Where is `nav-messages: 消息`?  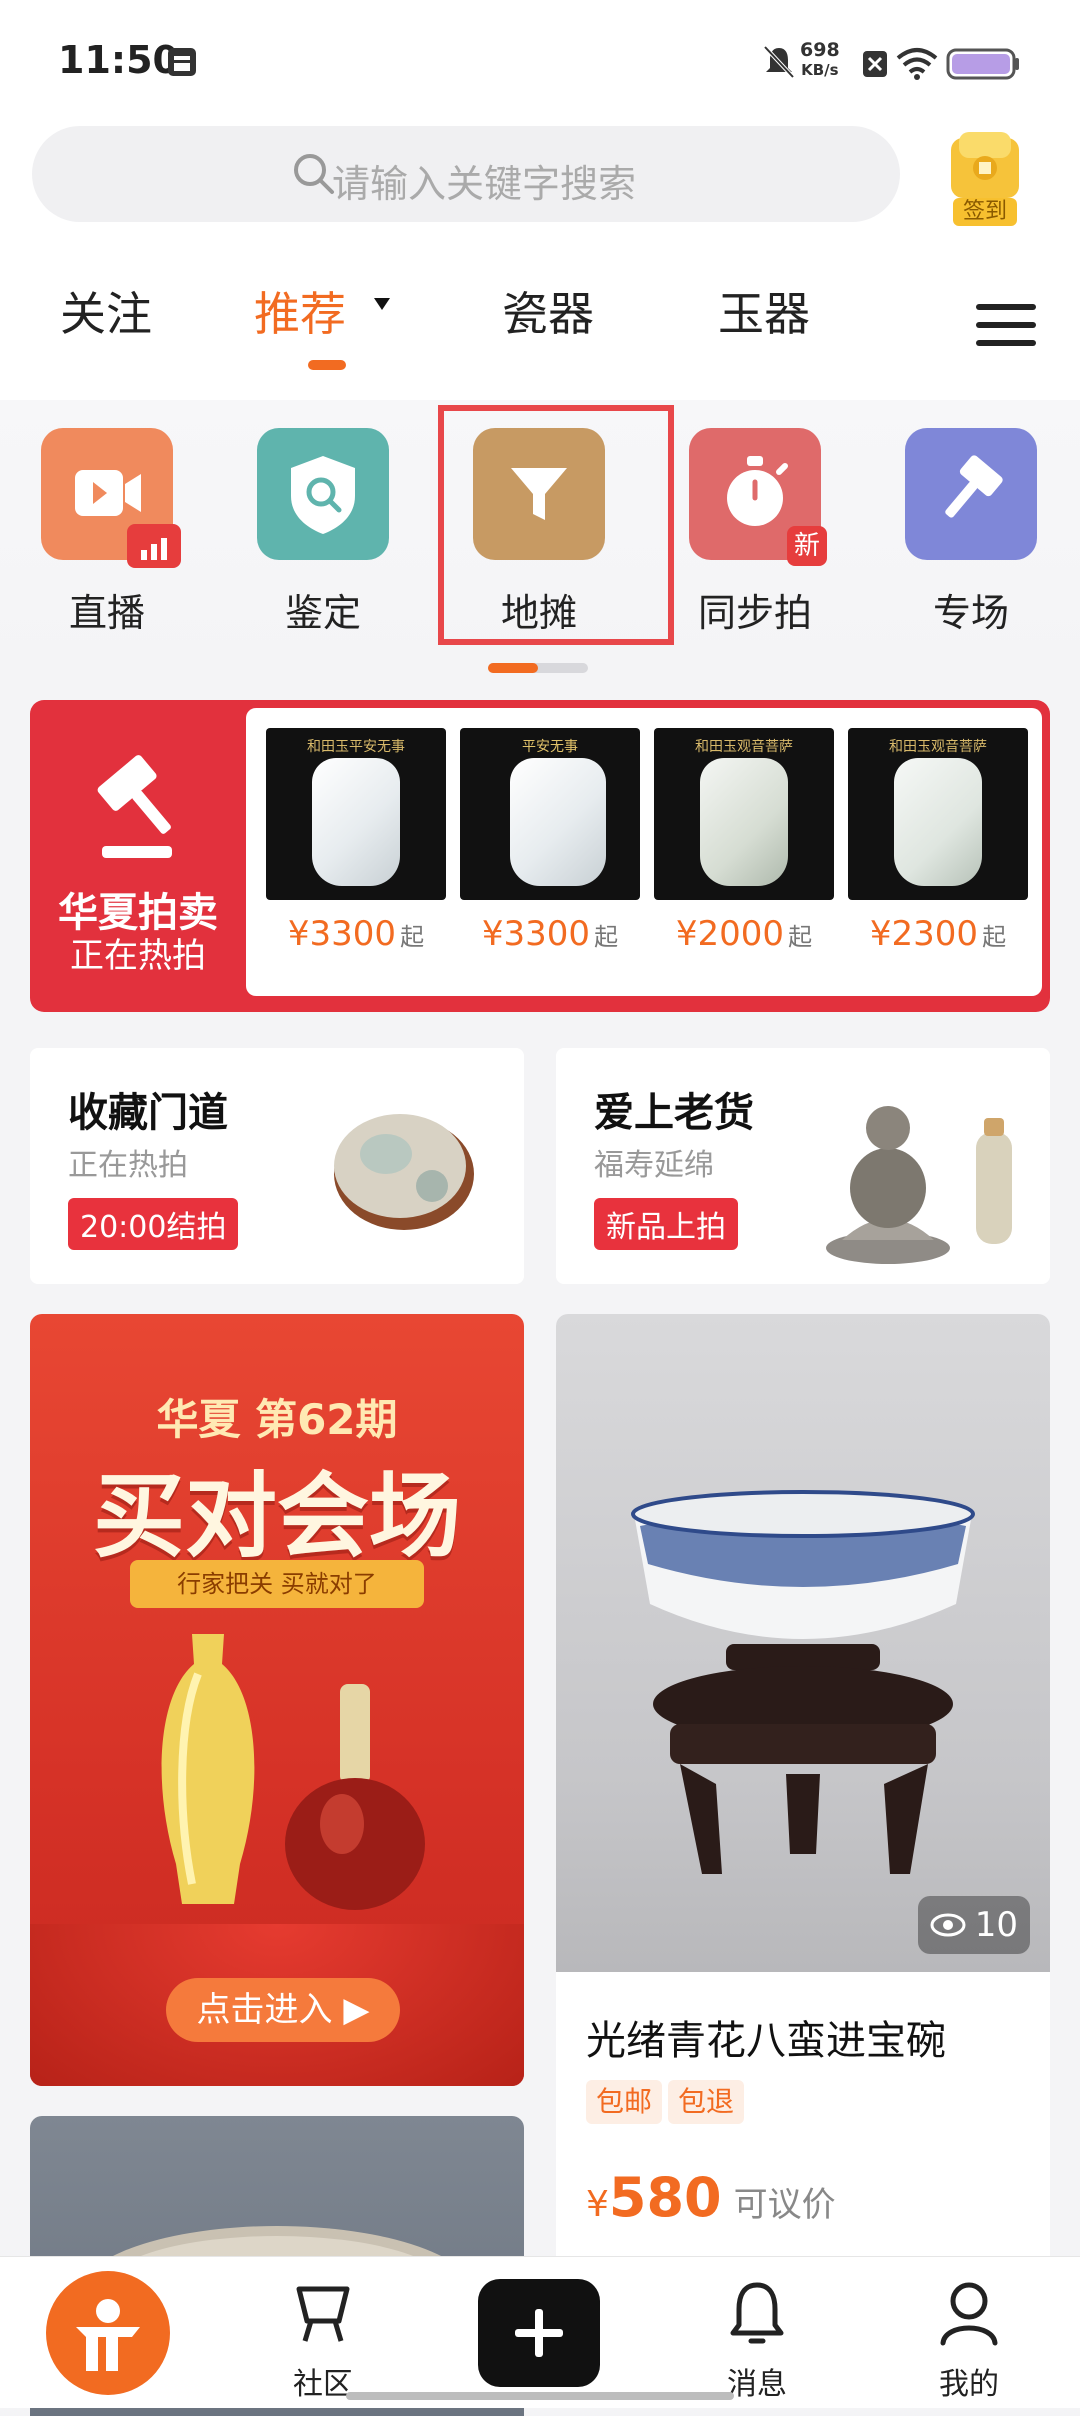
nav-messages: 消息 is located at coordinates (757, 2333).